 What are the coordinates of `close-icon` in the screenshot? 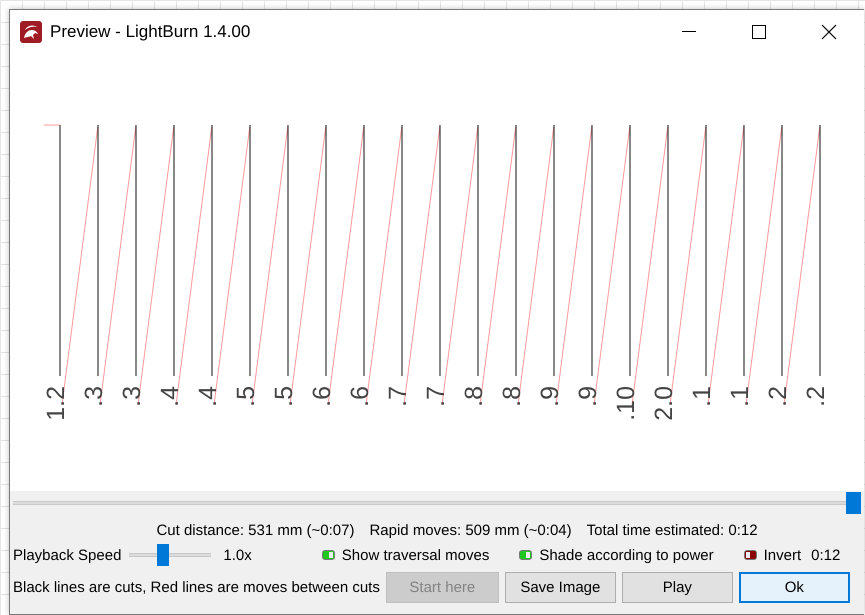 It's located at (829, 32).